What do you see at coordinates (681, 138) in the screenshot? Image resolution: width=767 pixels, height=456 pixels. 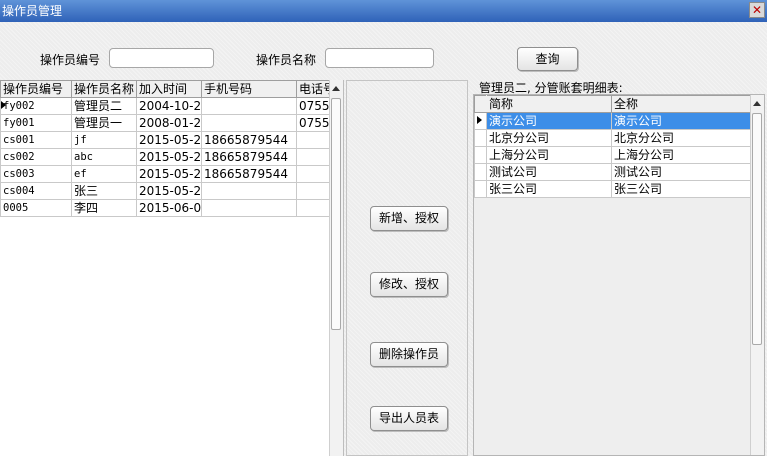 I see `cell-full-name: 北京分公司` at bounding box center [681, 138].